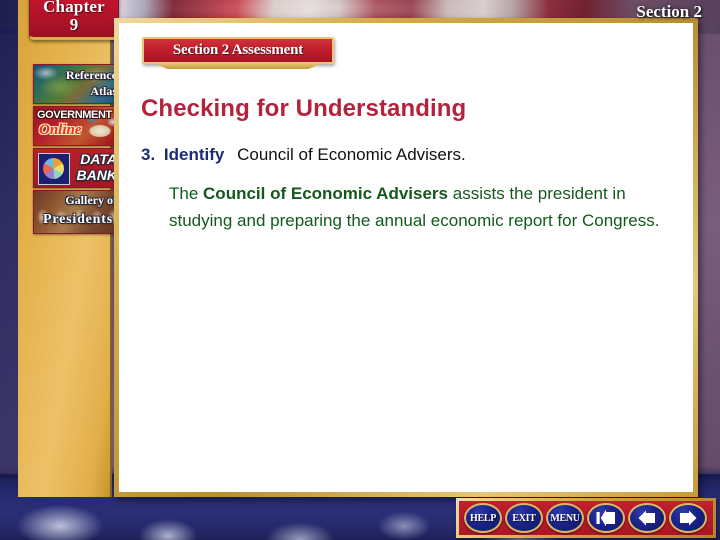  What do you see at coordinates (78, 84) in the screenshot?
I see `sidebar-item-reference-atlas: Reference Atlas` at bounding box center [78, 84].